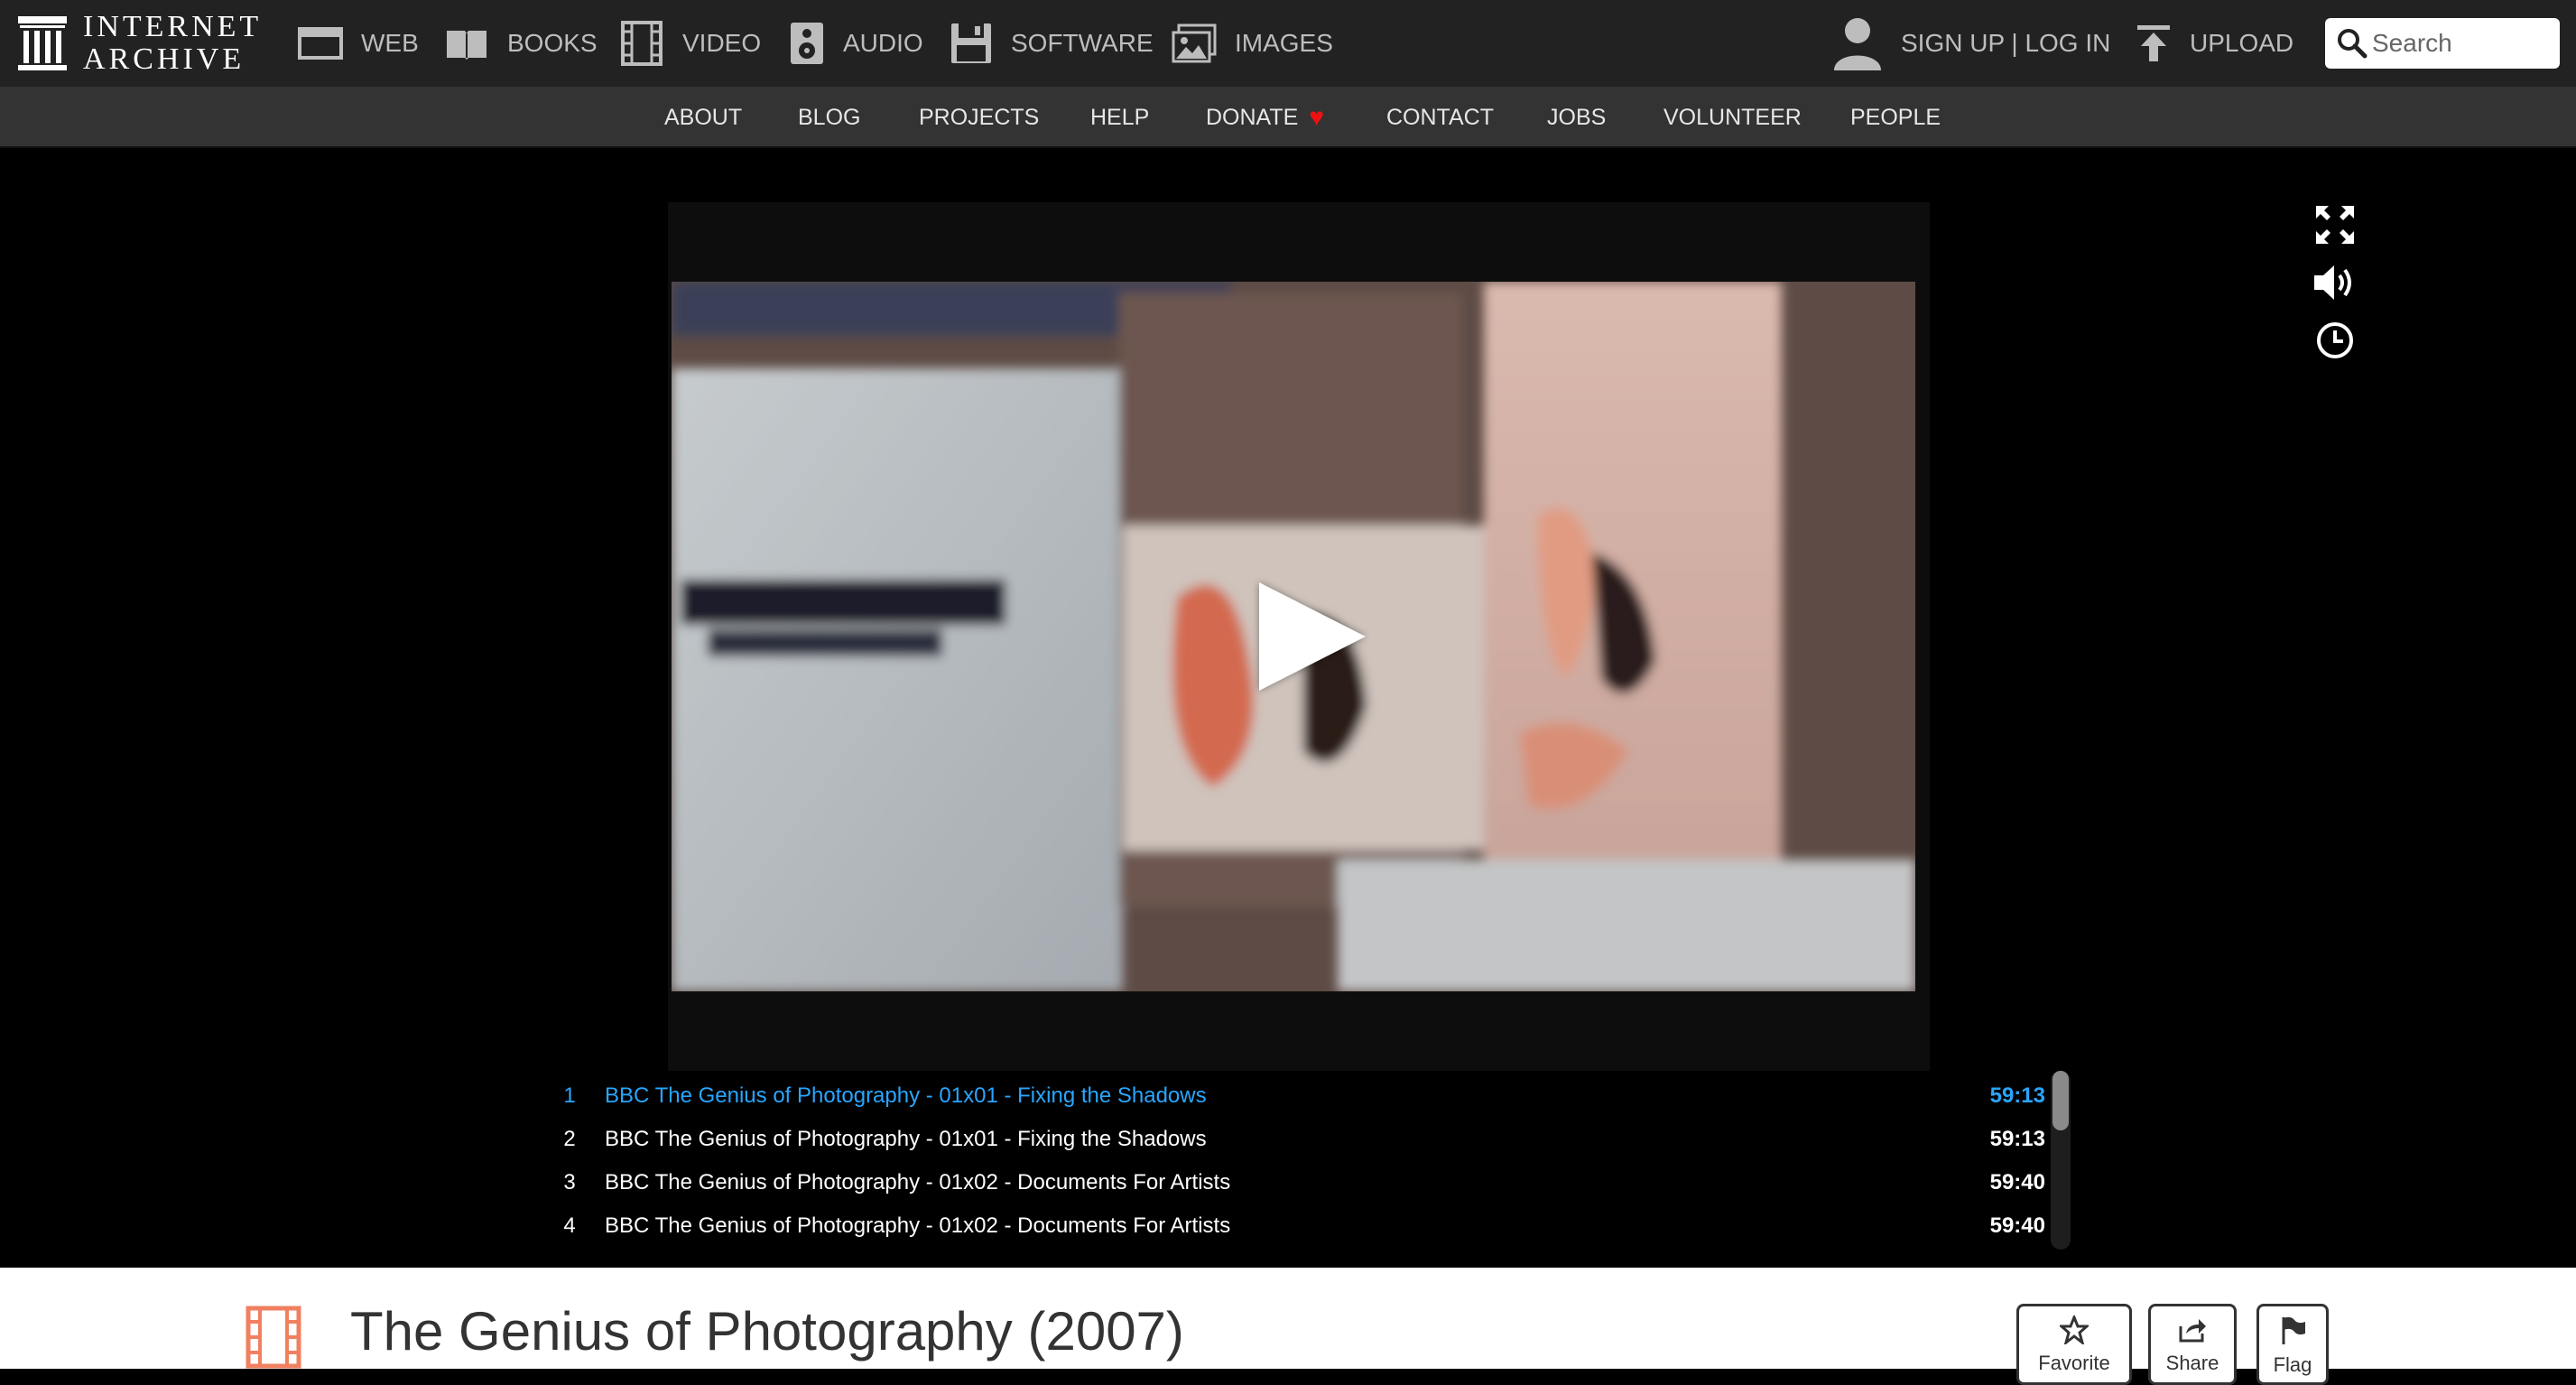  I want to click on nav-audio: AUDIO, so click(856, 43).